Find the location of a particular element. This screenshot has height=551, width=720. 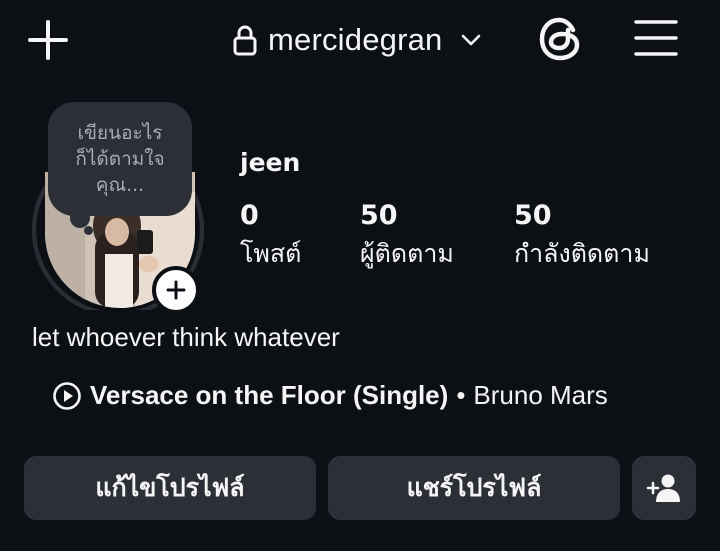

account-username: mercidegran is located at coordinates (355, 39).